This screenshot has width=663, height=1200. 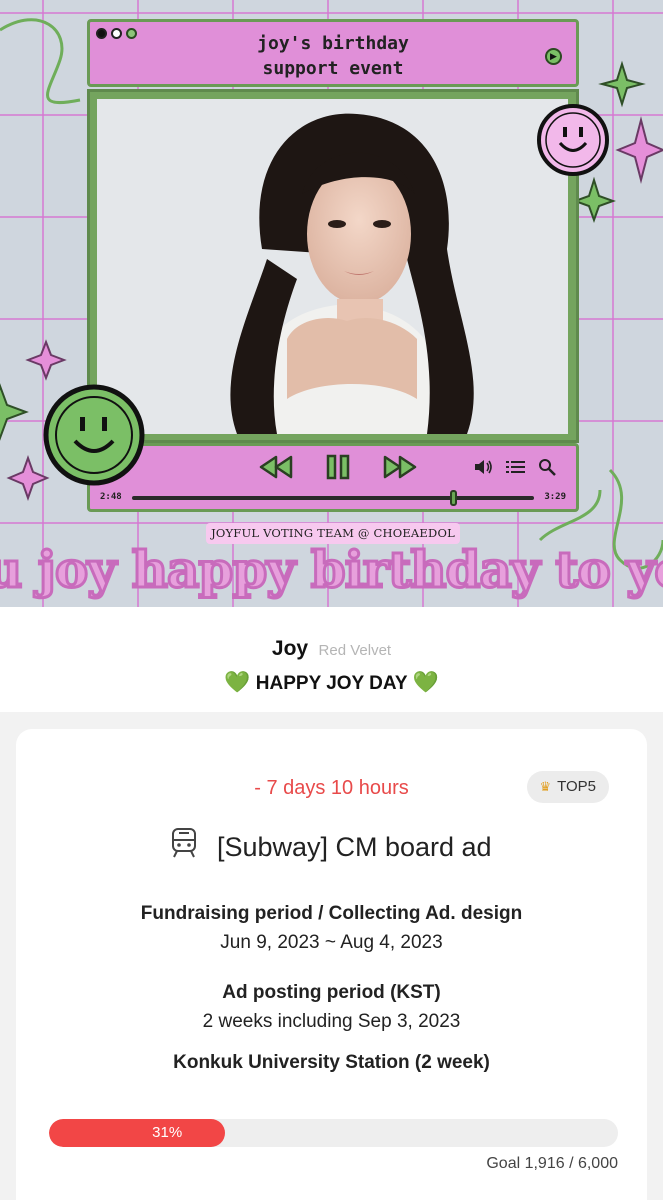 I want to click on event-headline: 💚 HAPPY JOY DAY 💚, so click(x=331, y=683).